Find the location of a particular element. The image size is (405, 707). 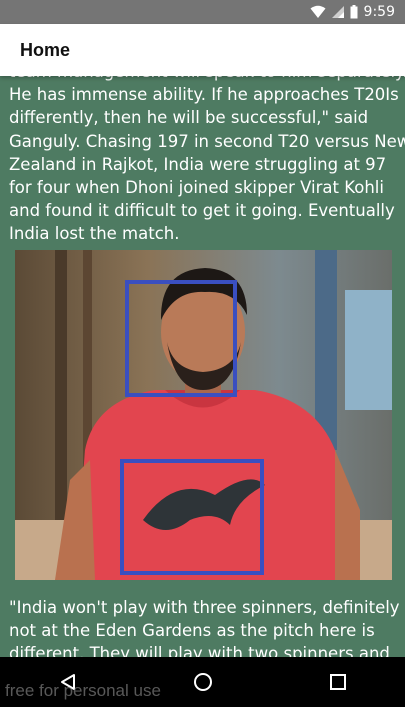

watermark: free for personal use is located at coordinates (83, 690).